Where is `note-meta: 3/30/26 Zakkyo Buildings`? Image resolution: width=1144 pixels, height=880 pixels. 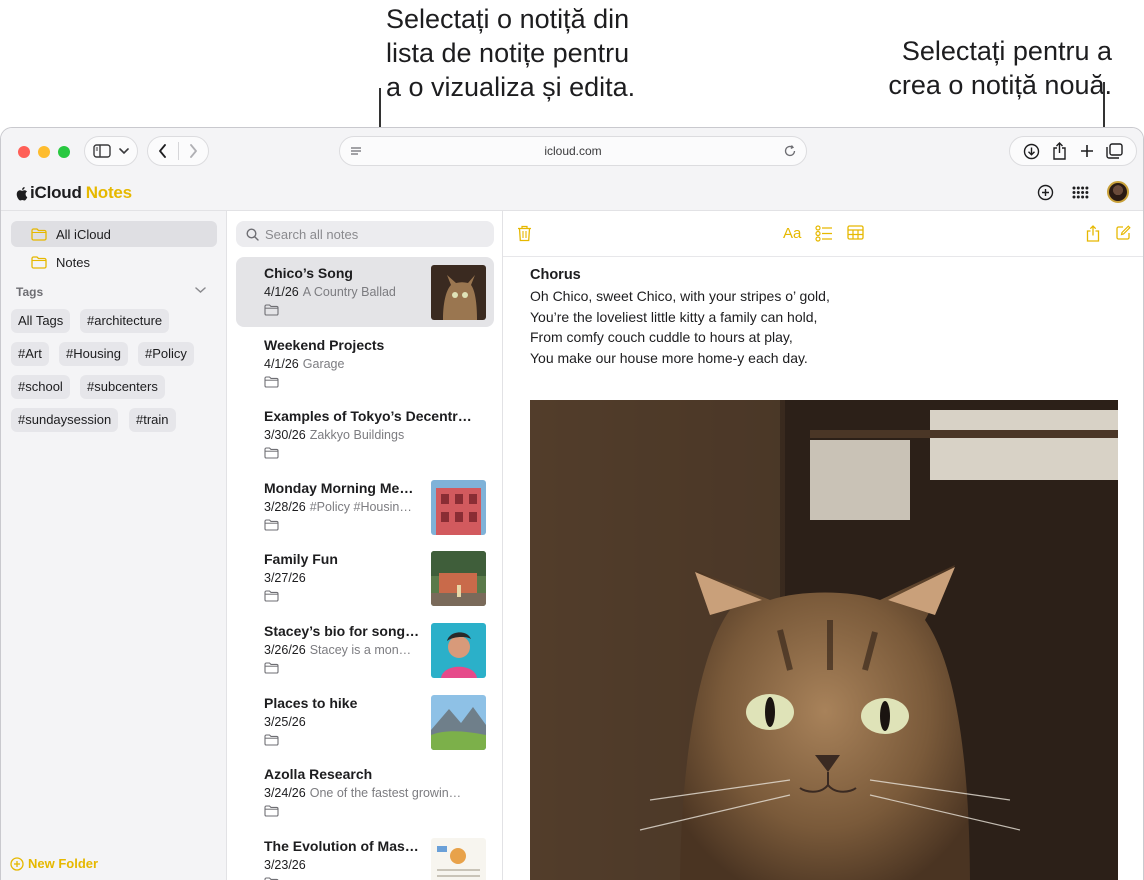
note-meta: 3/30/26 Zakkyo Buildings is located at coordinates (371, 435).